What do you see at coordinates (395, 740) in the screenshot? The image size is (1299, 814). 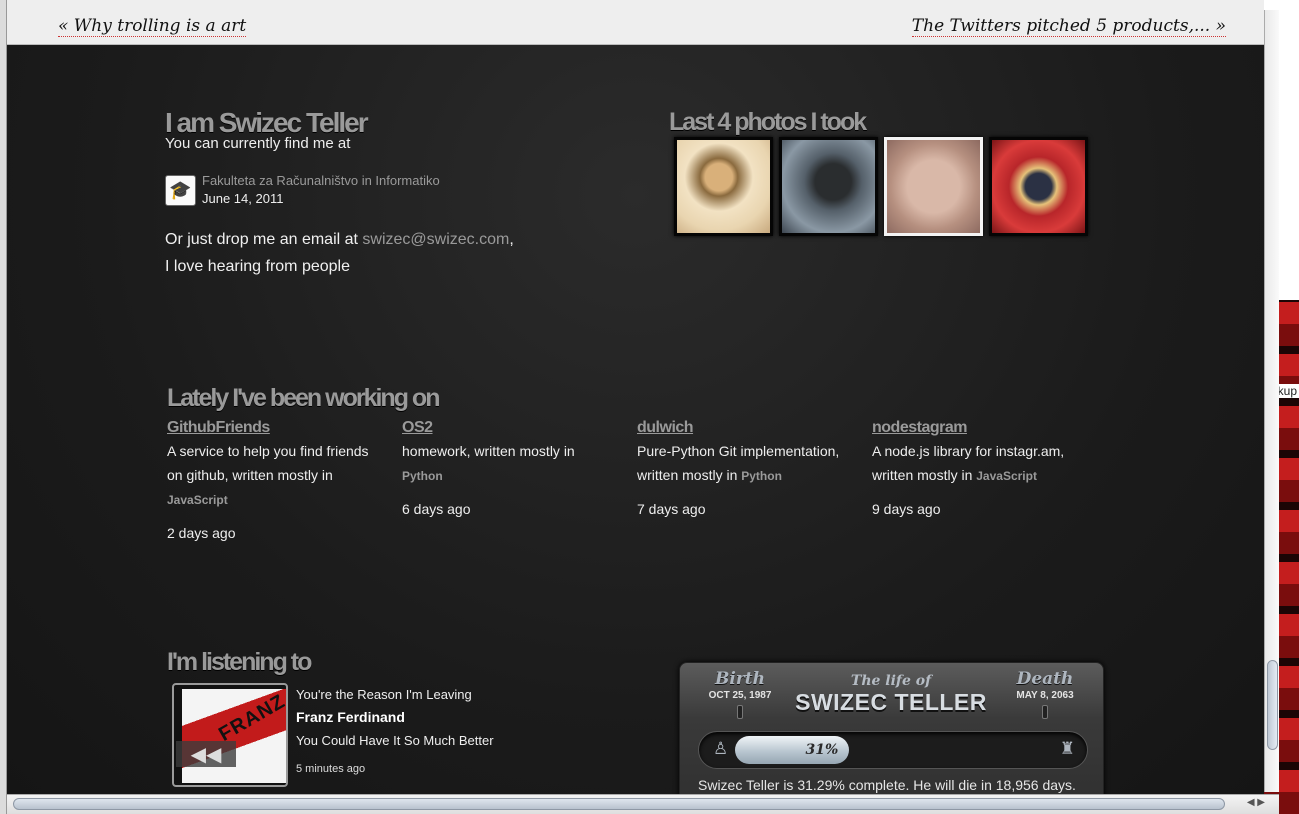 I see `track-album: You Could Have It So Much Better` at bounding box center [395, 740].